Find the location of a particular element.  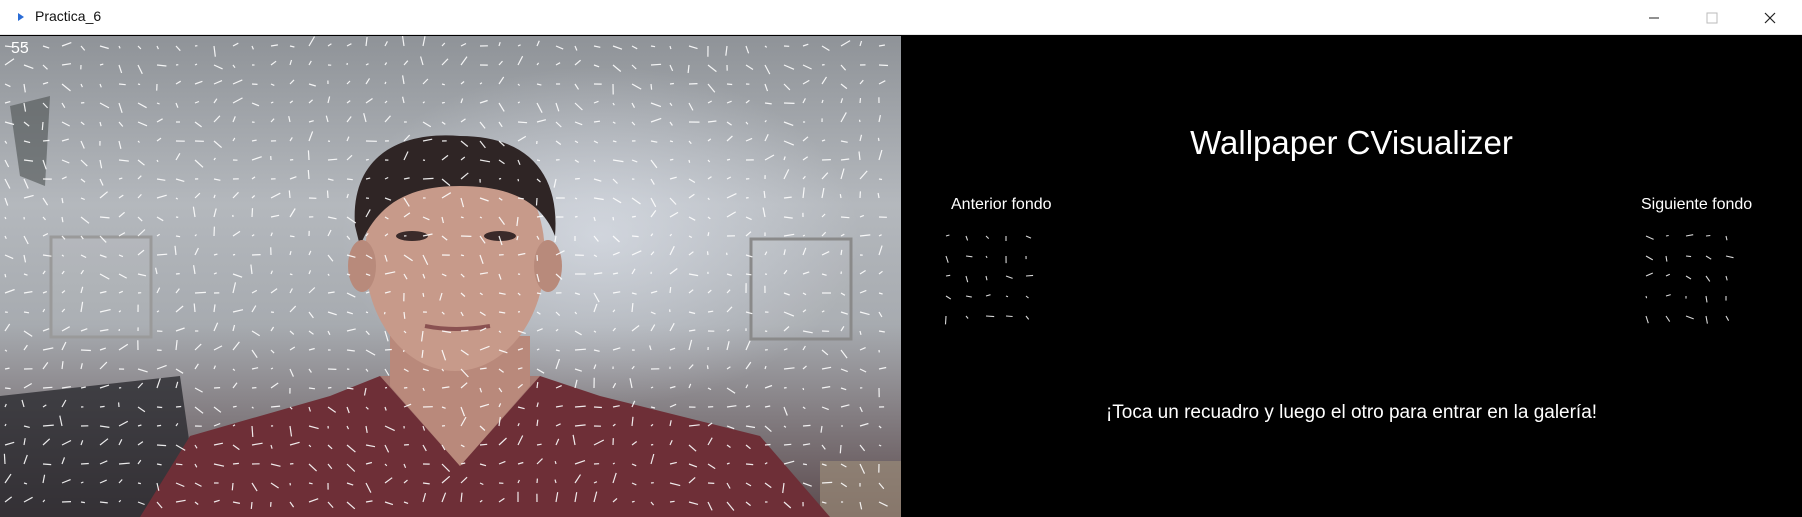

minimize-icon is located at coordinates (1654, 17).